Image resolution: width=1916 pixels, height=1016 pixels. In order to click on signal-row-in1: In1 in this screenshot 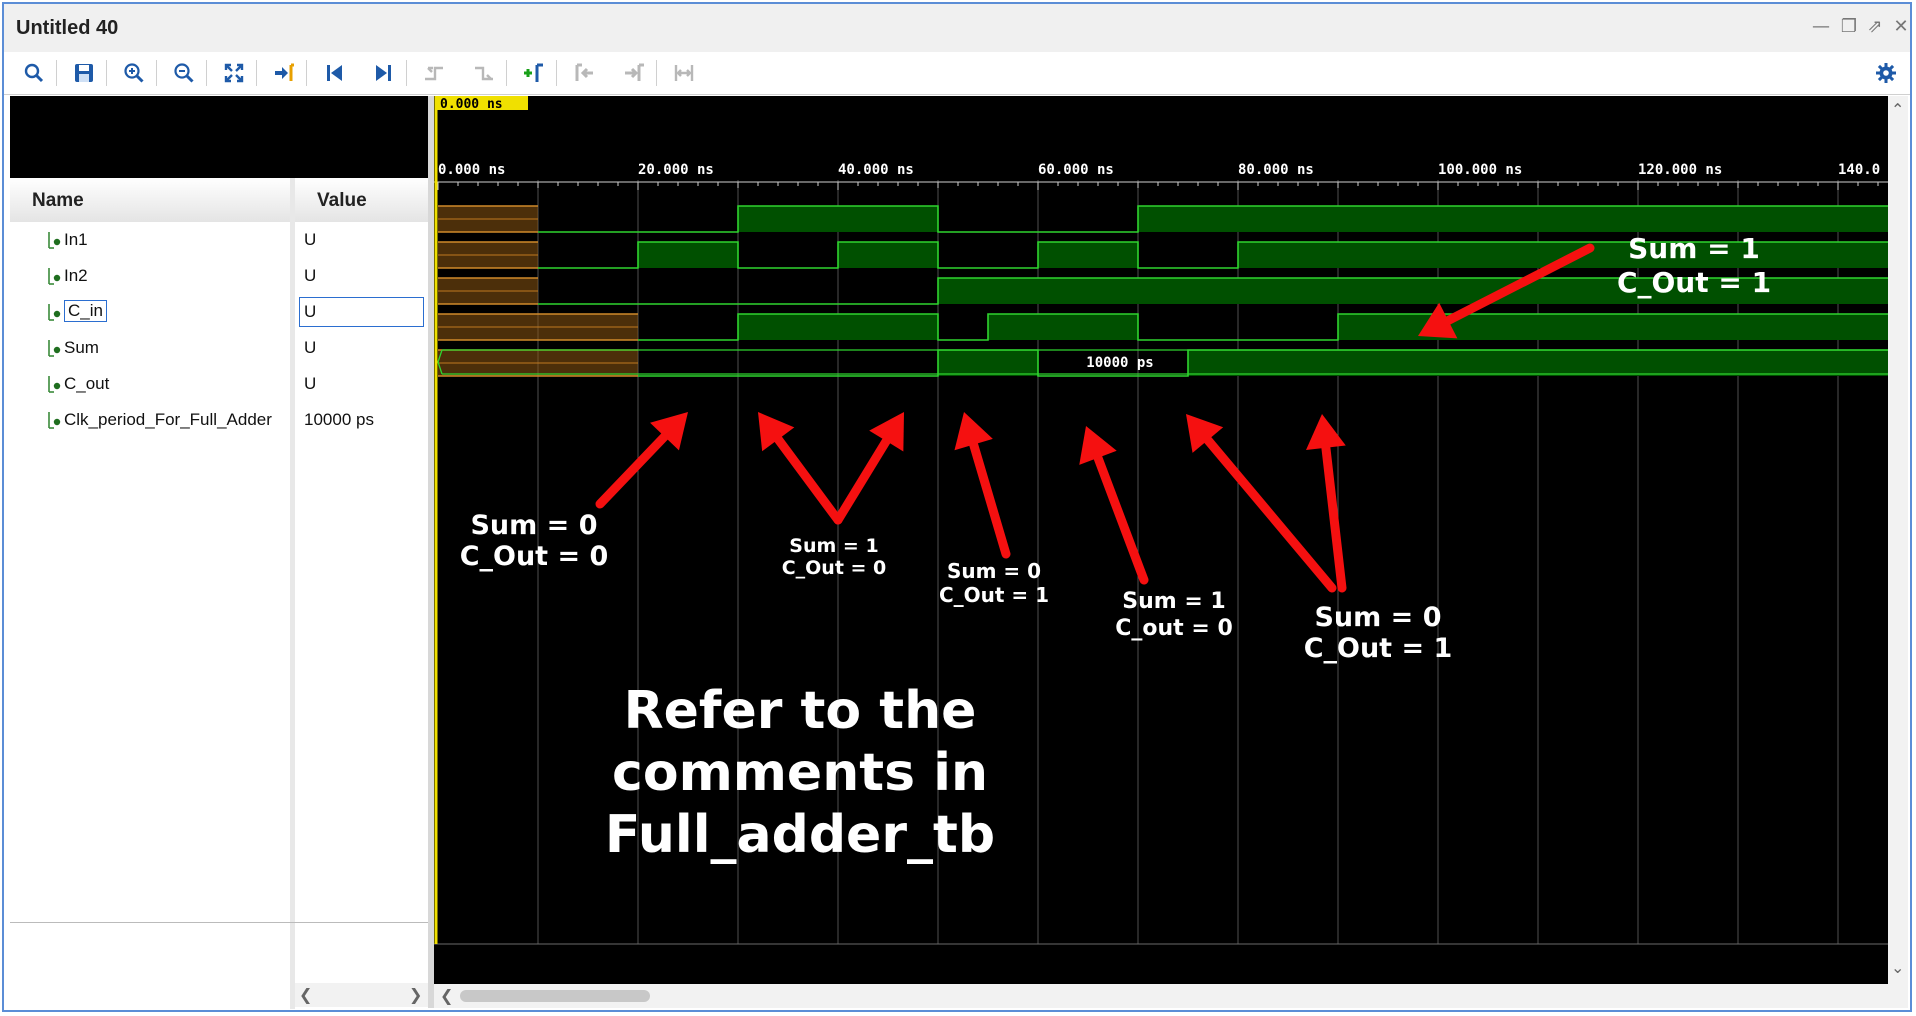, I will do `click(150, 240)`.